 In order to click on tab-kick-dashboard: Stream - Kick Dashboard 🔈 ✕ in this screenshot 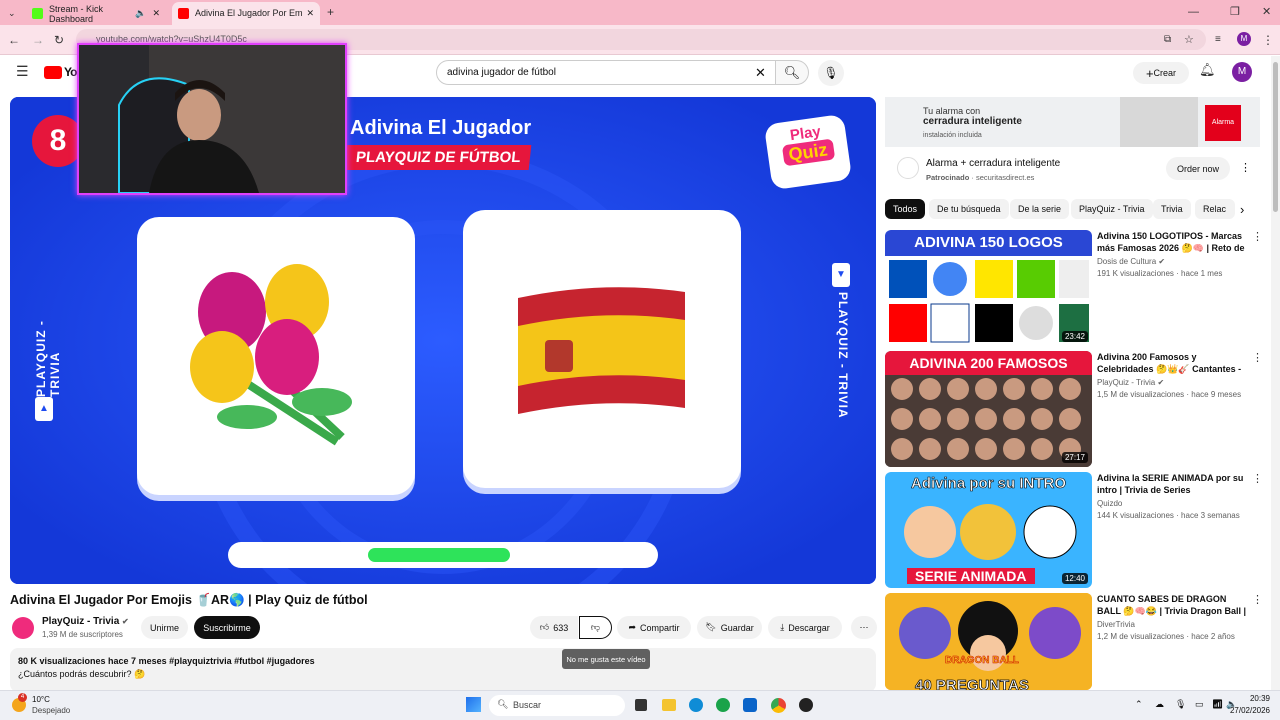, I will do `click(96, 13)`.